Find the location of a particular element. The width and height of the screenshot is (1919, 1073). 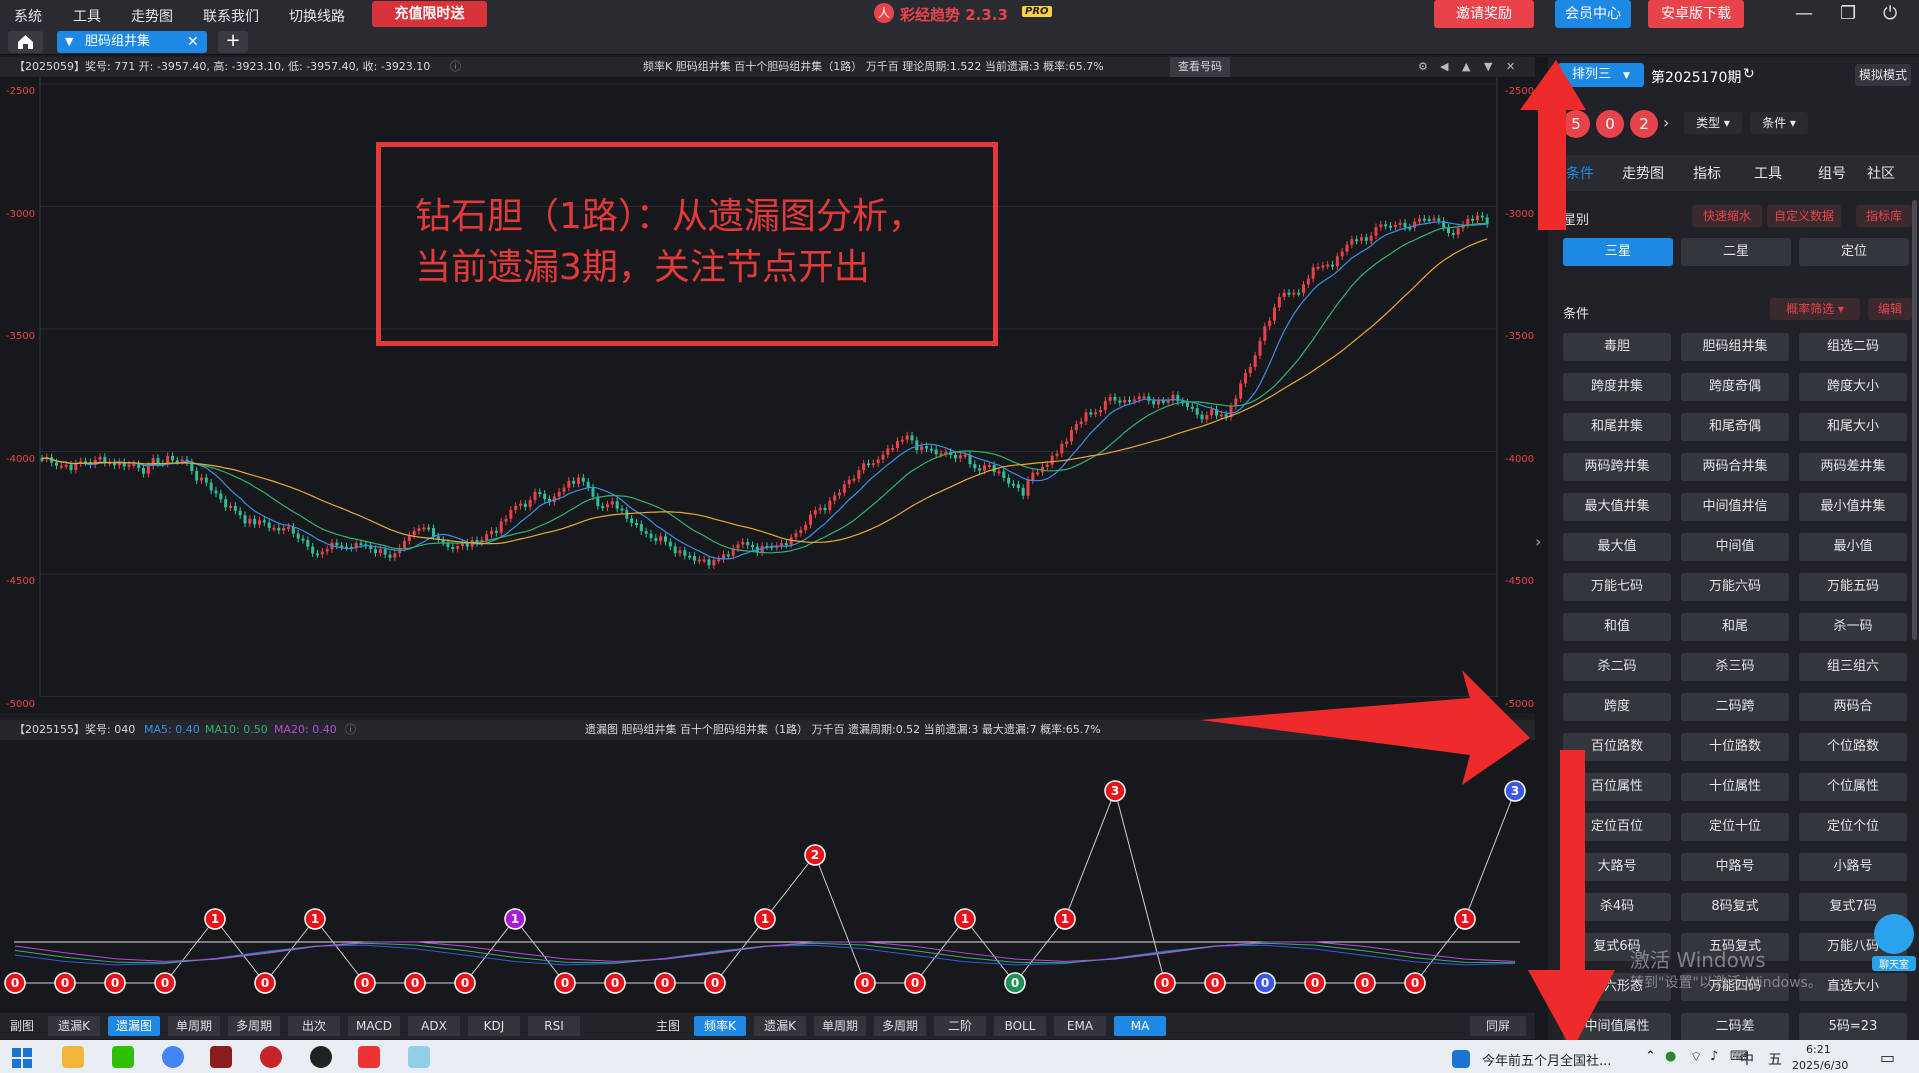

home-tab is located at coordinates (25, 42).